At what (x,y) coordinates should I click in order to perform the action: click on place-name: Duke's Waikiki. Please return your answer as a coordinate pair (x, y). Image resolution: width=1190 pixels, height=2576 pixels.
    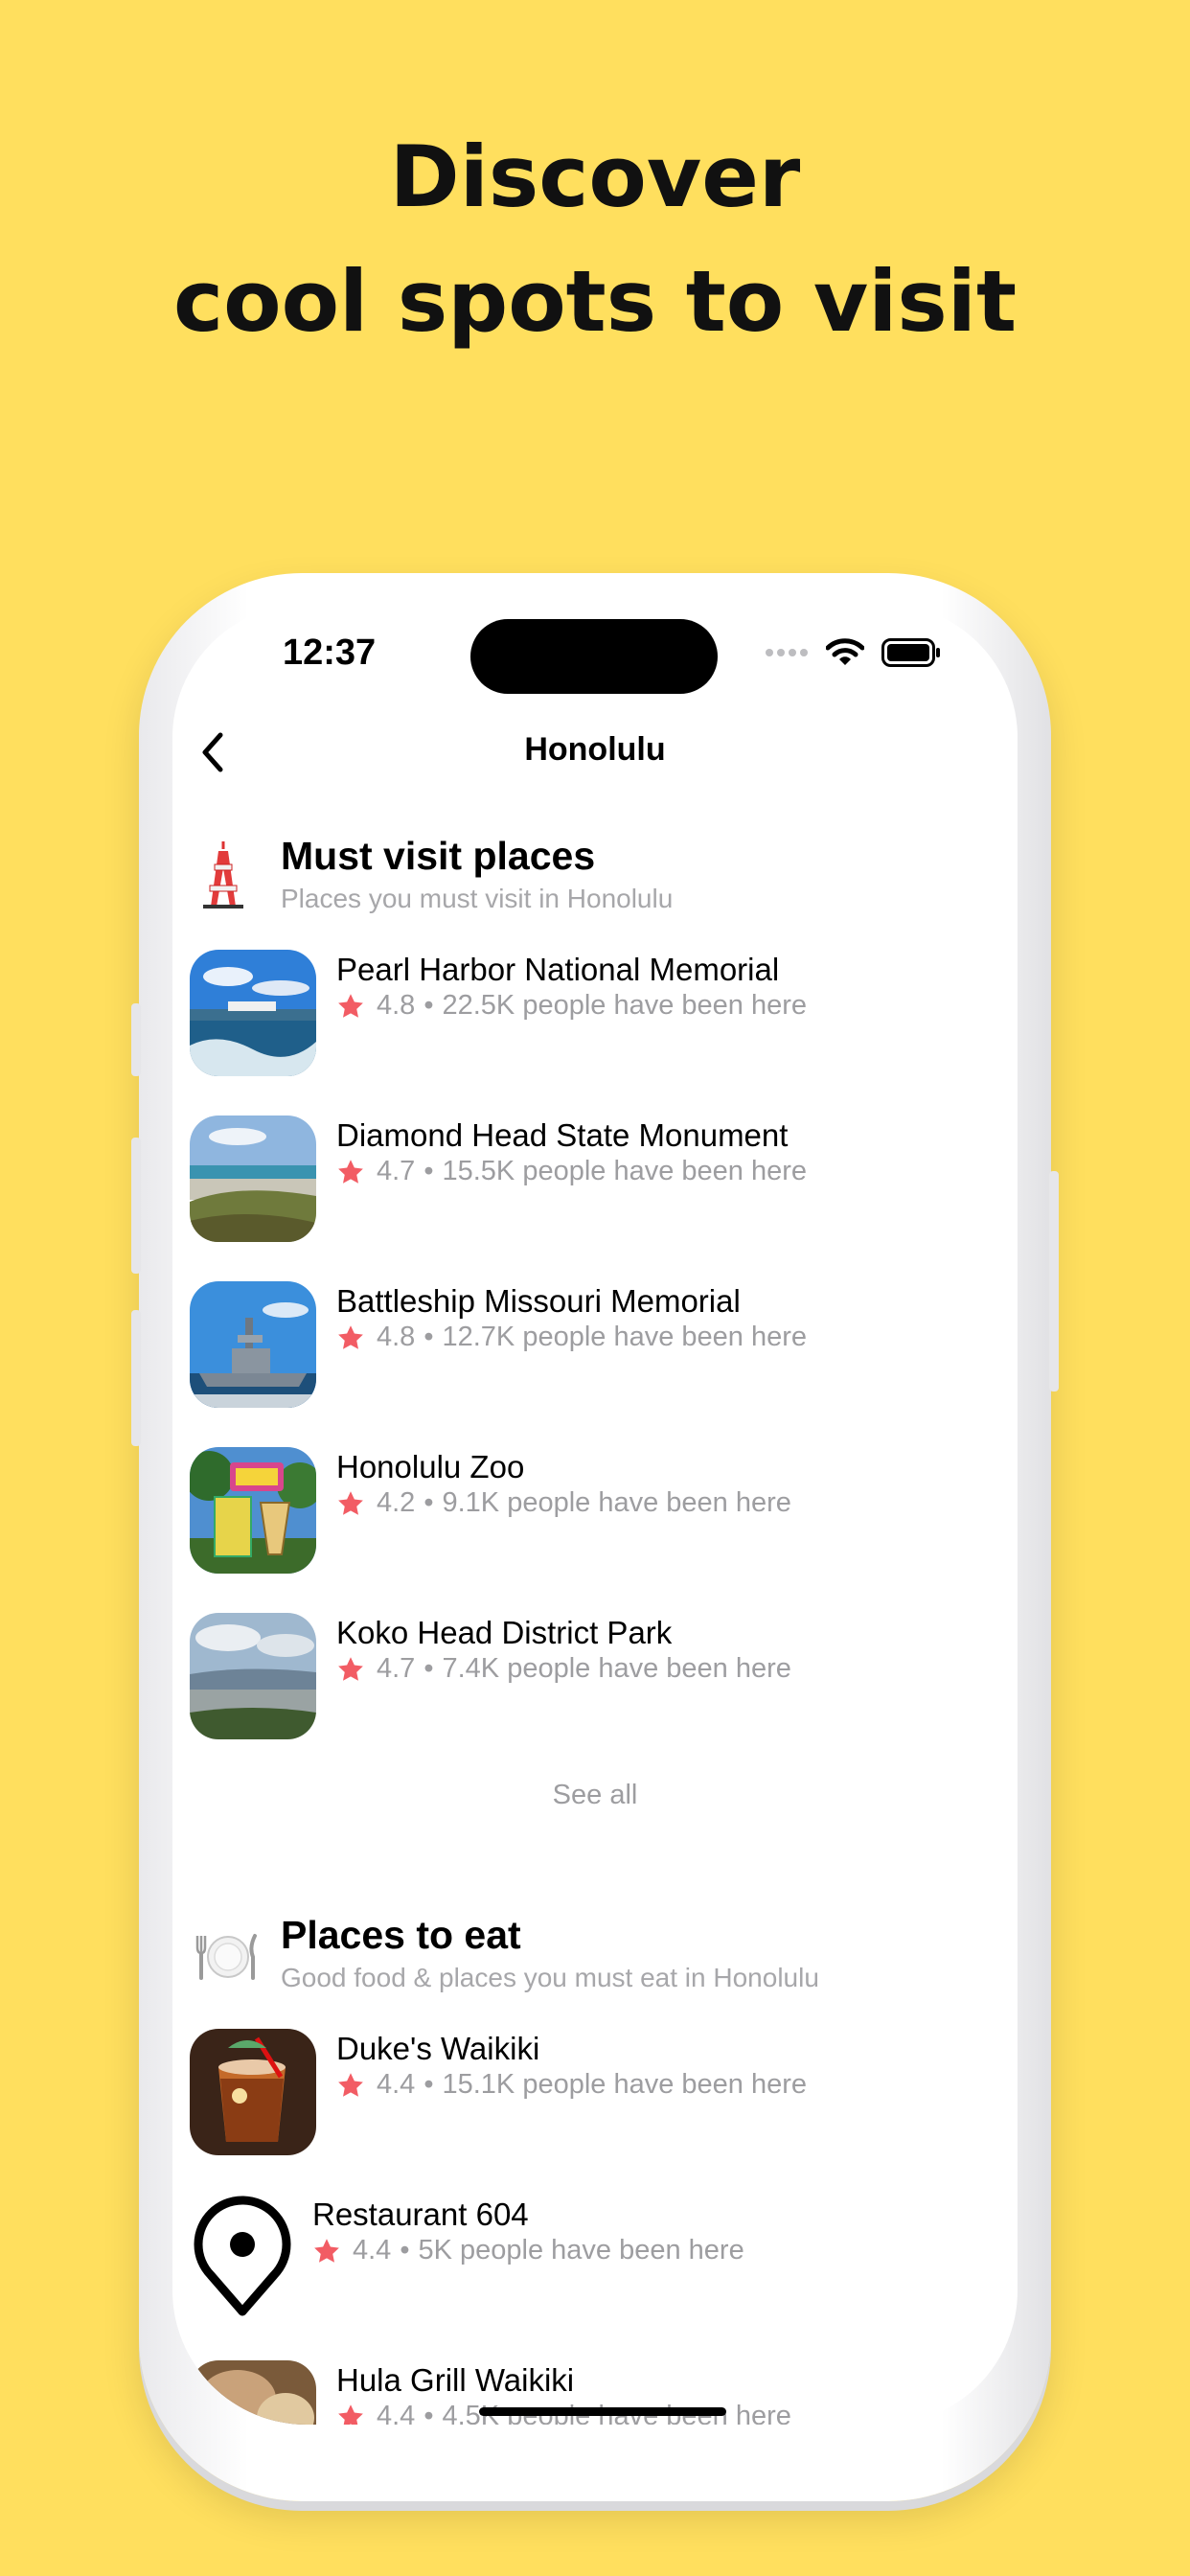
    Looking at the image, I should click on (438, 2048).